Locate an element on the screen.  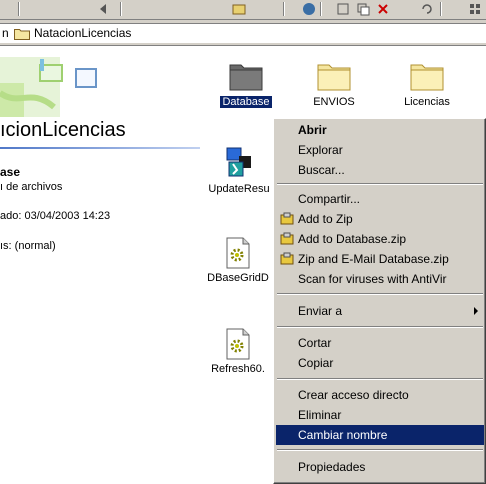
address-input: n NatacionLicencias is located at coordinates (243, 33).